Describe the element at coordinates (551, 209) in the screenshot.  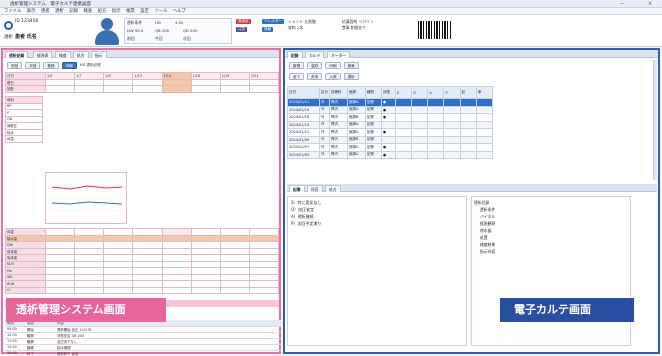
I see `tree-node: 透析条件` at that location.